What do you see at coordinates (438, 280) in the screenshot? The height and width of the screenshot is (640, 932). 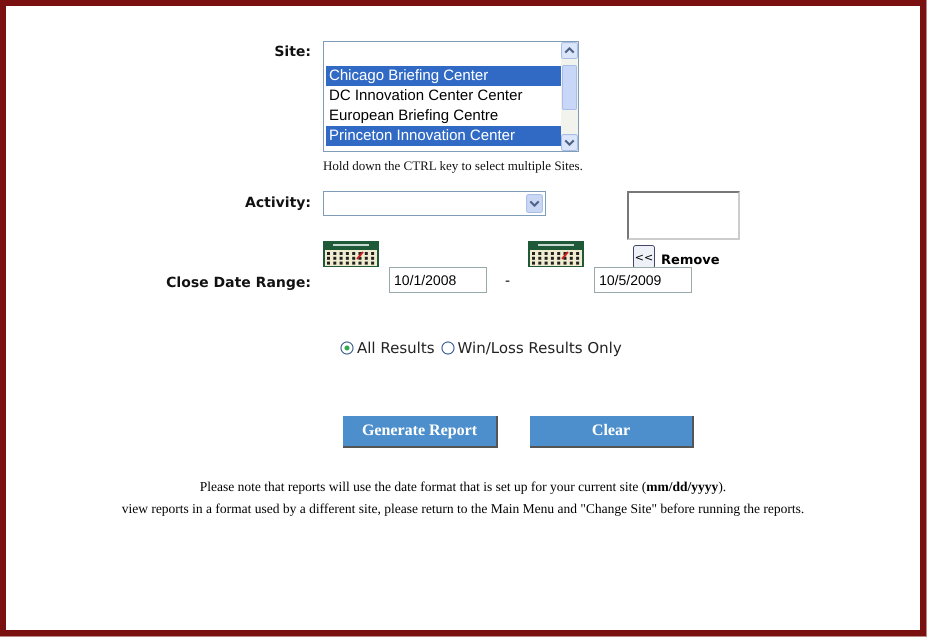 I see `start-date-field: 10/1/2008` at bounding box center [438, 280].